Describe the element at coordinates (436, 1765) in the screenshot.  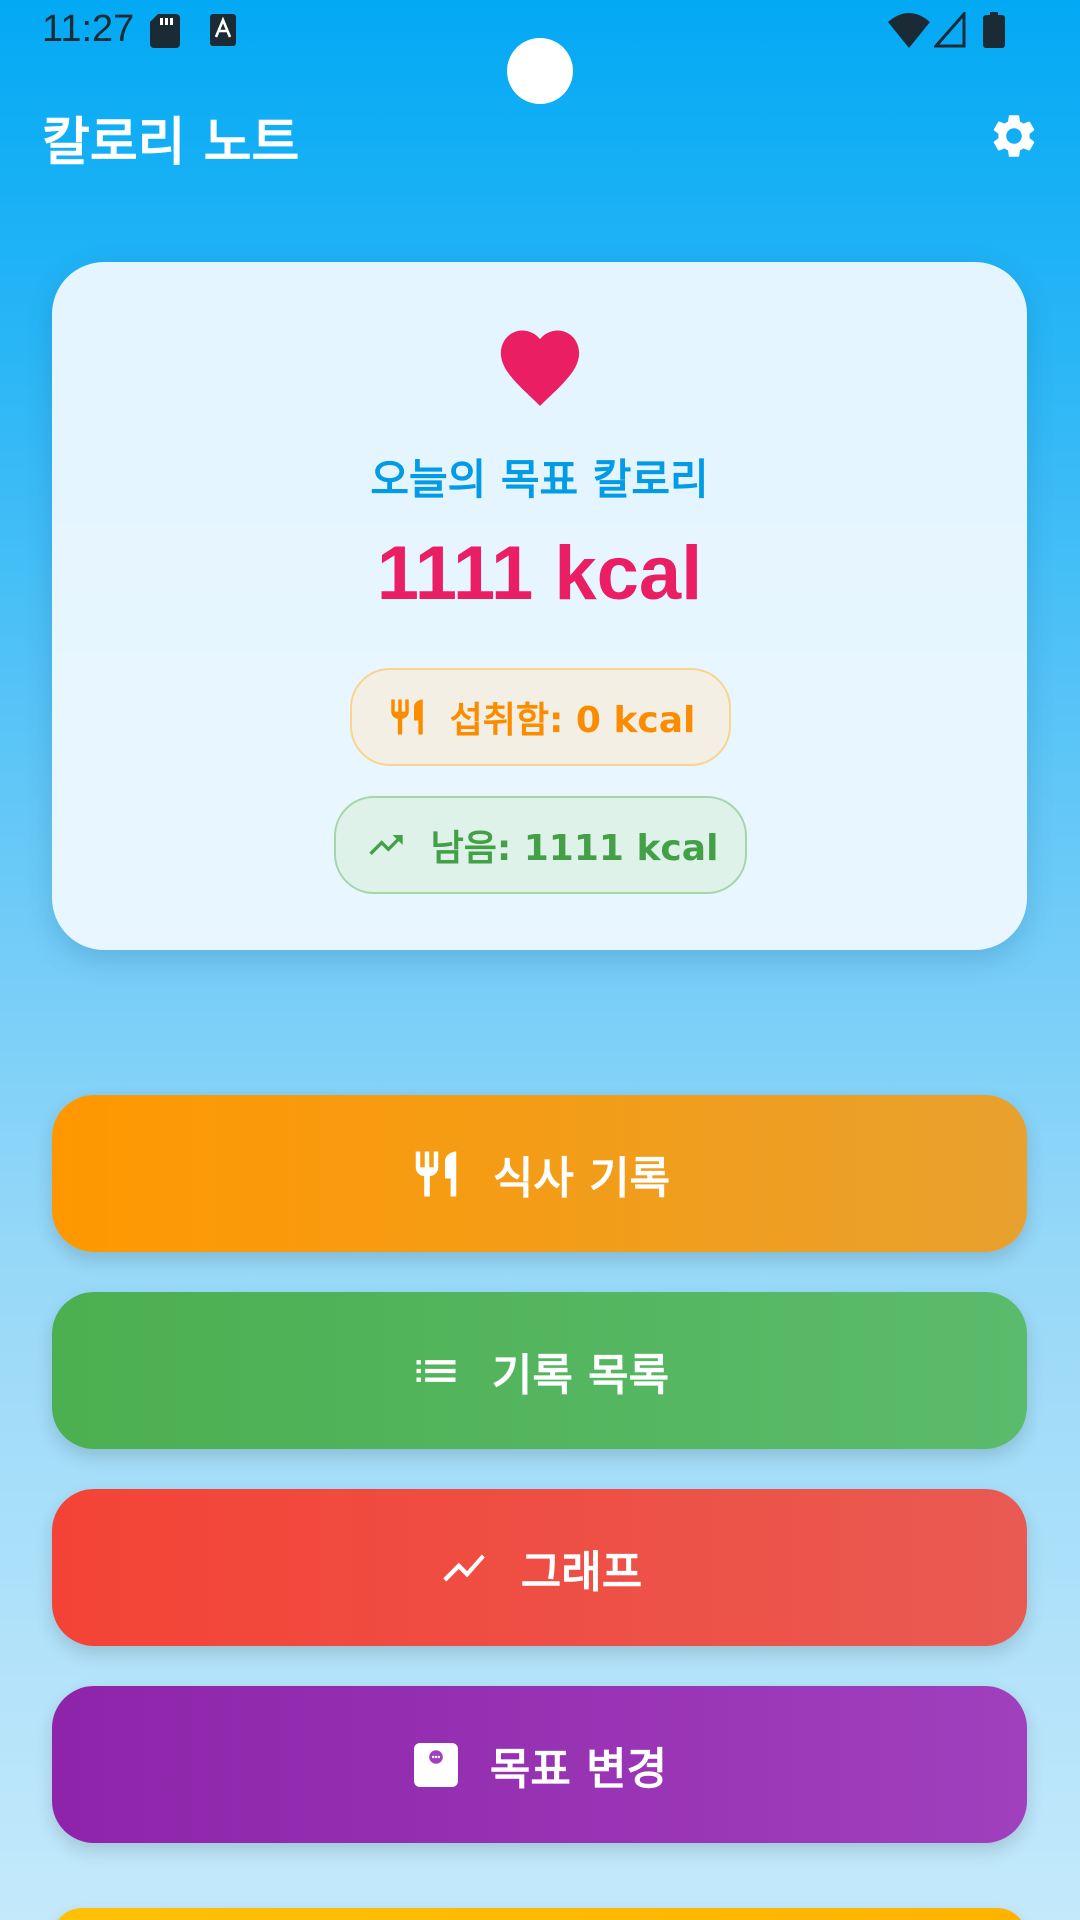
I see `scale-icon` at that location.